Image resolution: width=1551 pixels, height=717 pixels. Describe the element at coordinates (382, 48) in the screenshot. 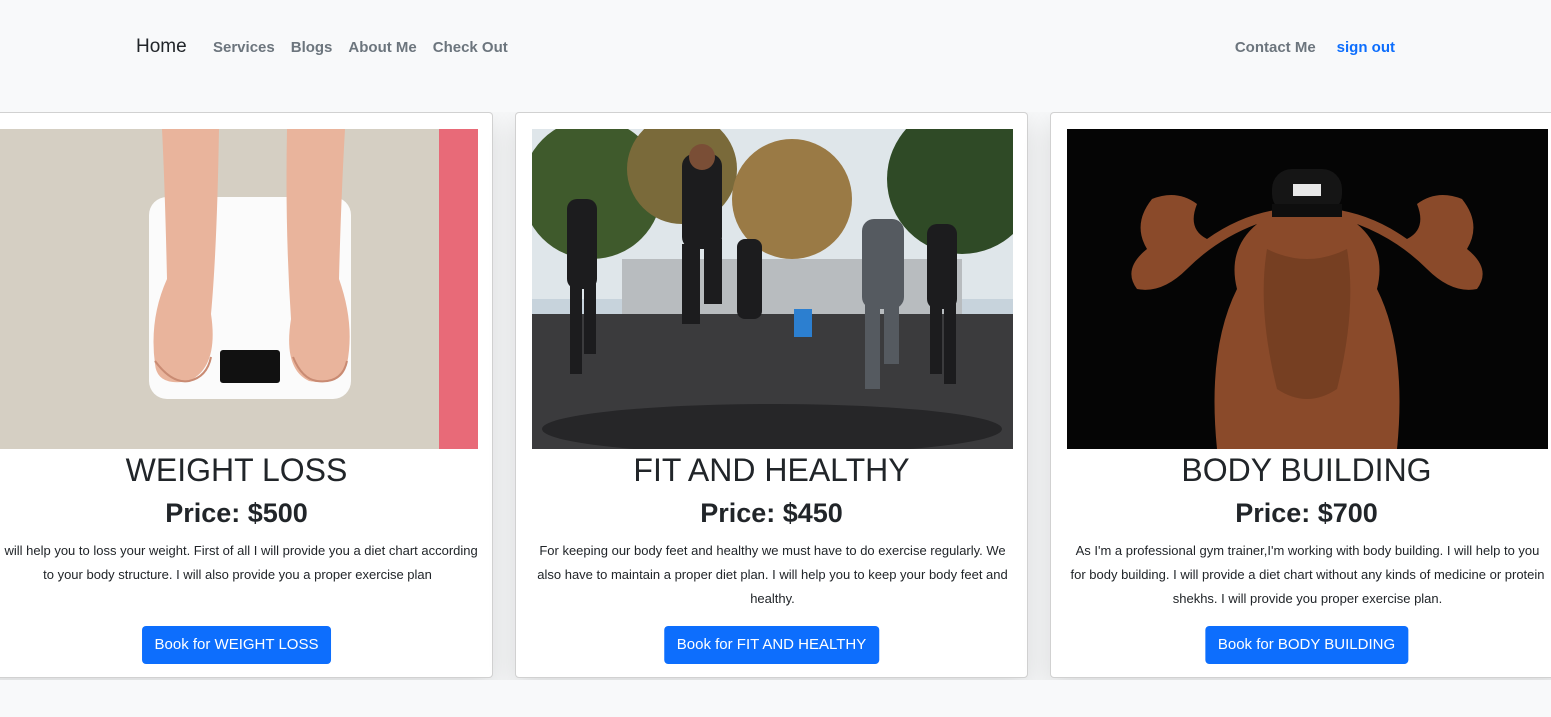

I see `nav-link-about-me: About Me` at that location.